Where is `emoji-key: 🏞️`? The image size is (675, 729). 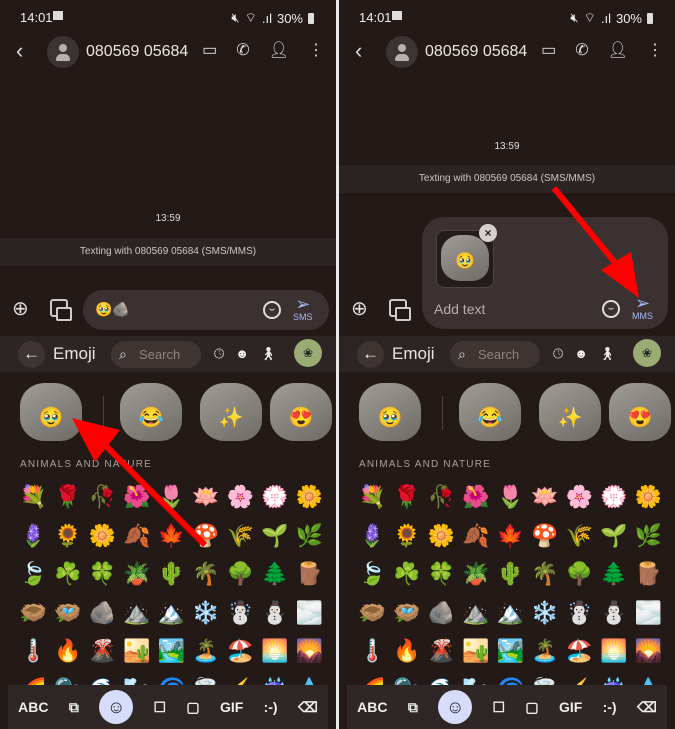
emoji-key: 🏞️ is located at coordinates (171, 651).